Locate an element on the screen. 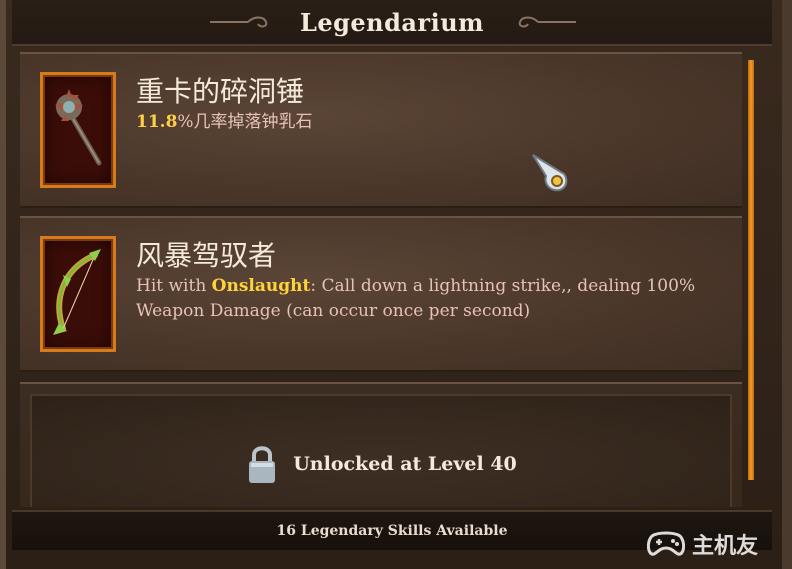 This screenshot has width=792, height=569. skill-name: 重卡的碎洞锤 is located at coordinates (220, 91).